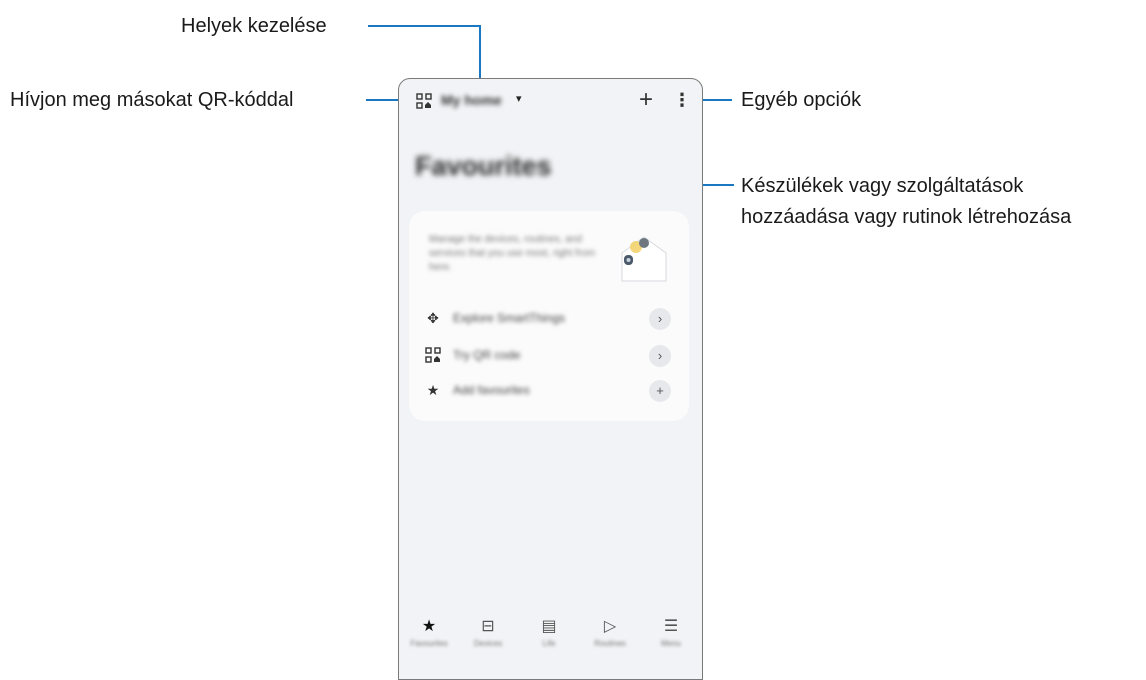 This screenshot has height=680, width=1146. Describe the element at coordinates (646, 100) in the screenshot. I see `add-button: +` at that location.